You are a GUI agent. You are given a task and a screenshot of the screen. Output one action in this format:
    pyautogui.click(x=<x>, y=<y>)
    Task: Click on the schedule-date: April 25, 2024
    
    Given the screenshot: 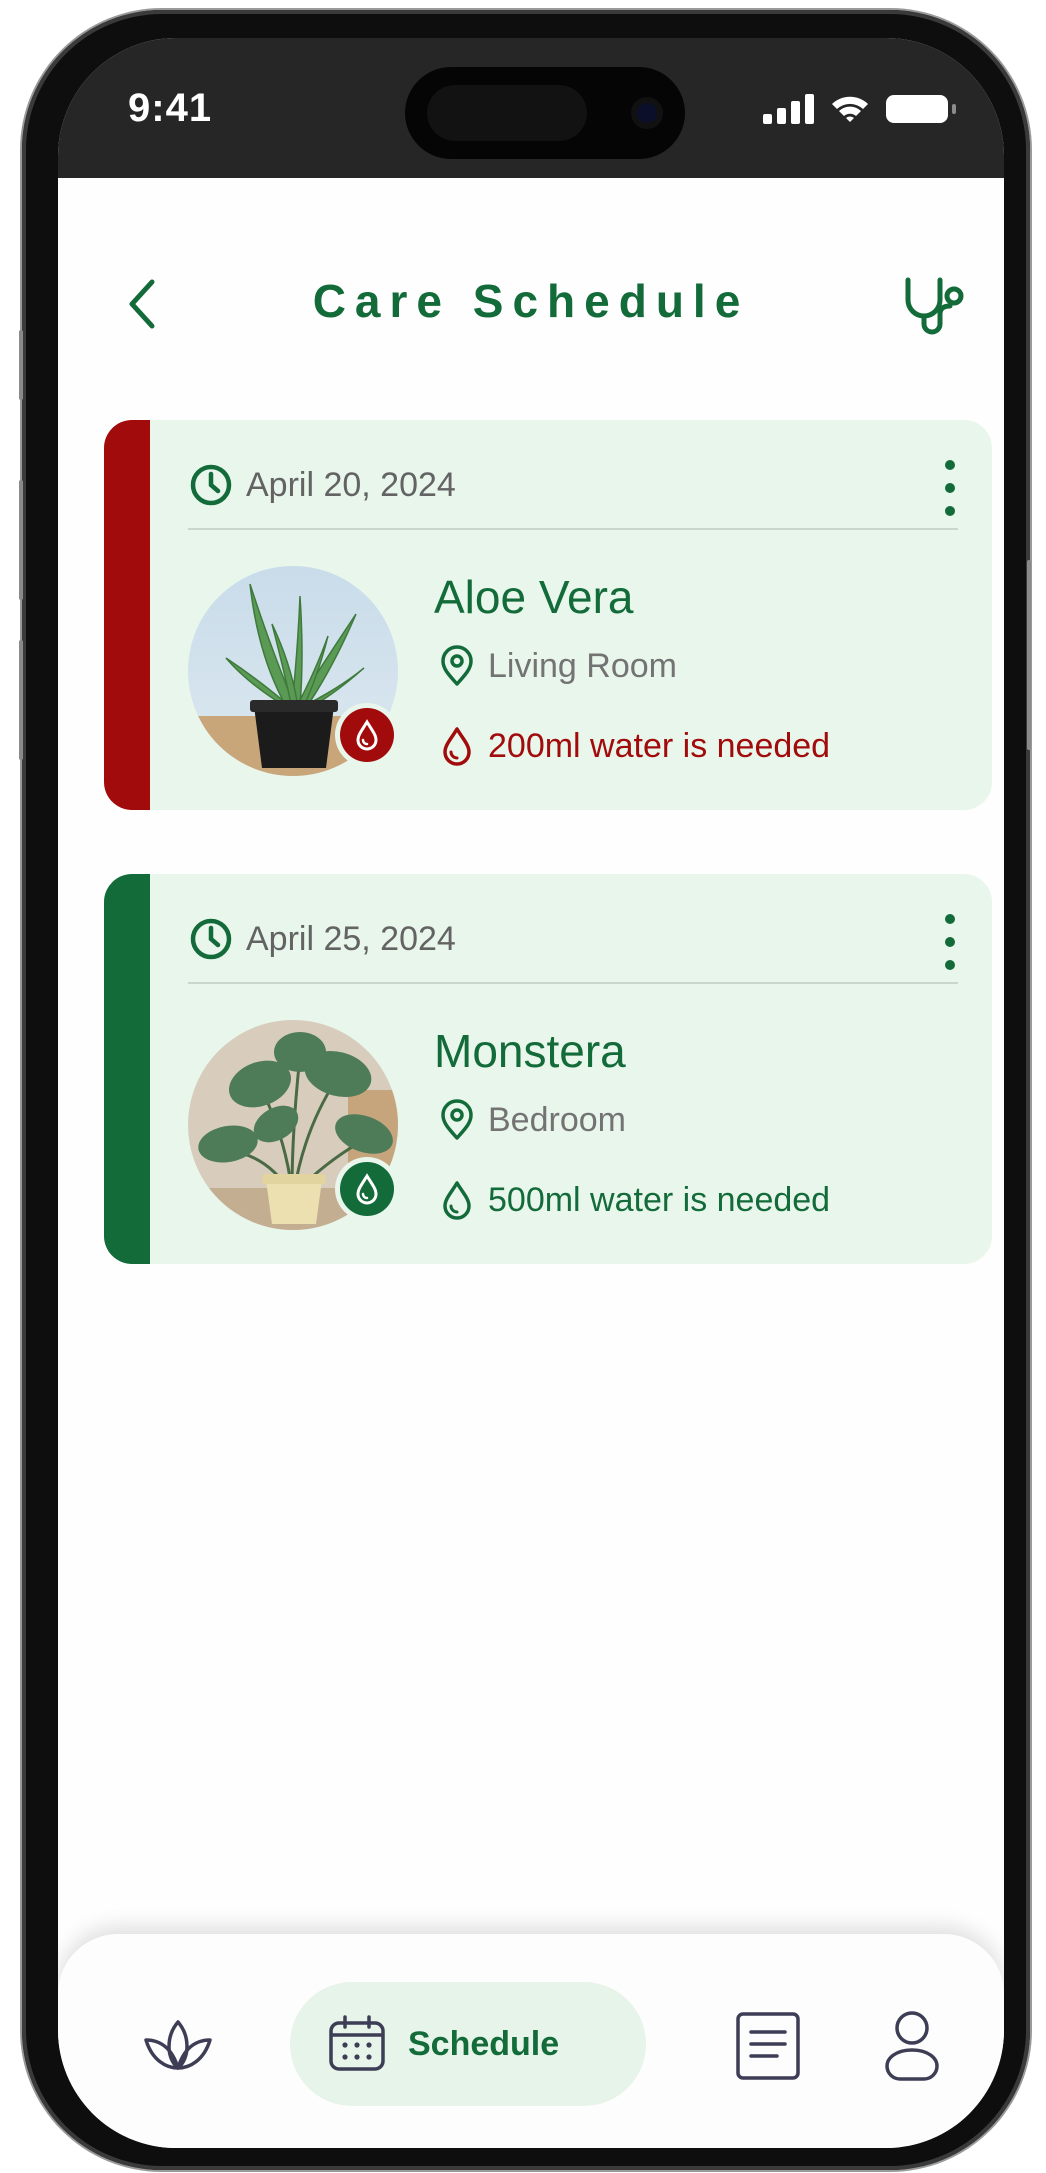 What is the action you would take?
    pyautogui.click(x=351, y=938)
    